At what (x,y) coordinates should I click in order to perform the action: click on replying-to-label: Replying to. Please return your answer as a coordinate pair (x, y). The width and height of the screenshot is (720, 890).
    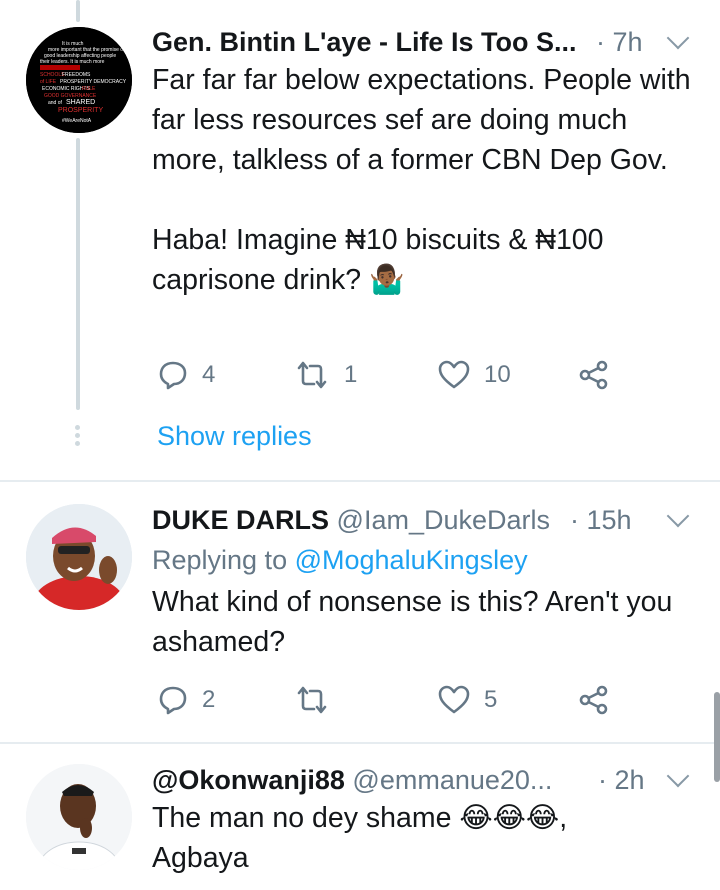
    Looking at the image, I should click on (220, 560).